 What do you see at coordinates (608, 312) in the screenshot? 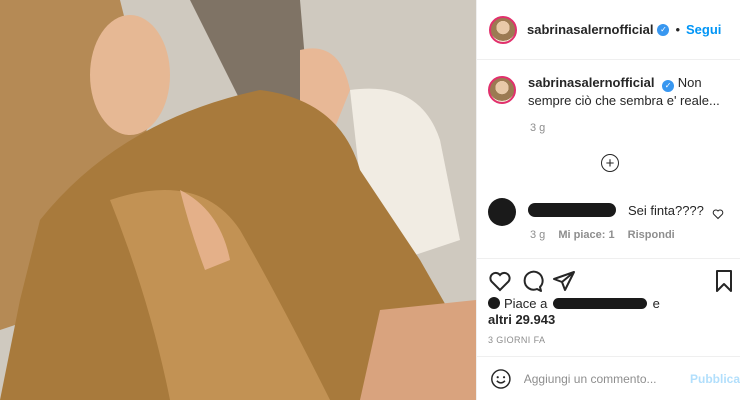
I see `likes-summary: Piace a e altri 29.943` at bounding box center [608, 312].